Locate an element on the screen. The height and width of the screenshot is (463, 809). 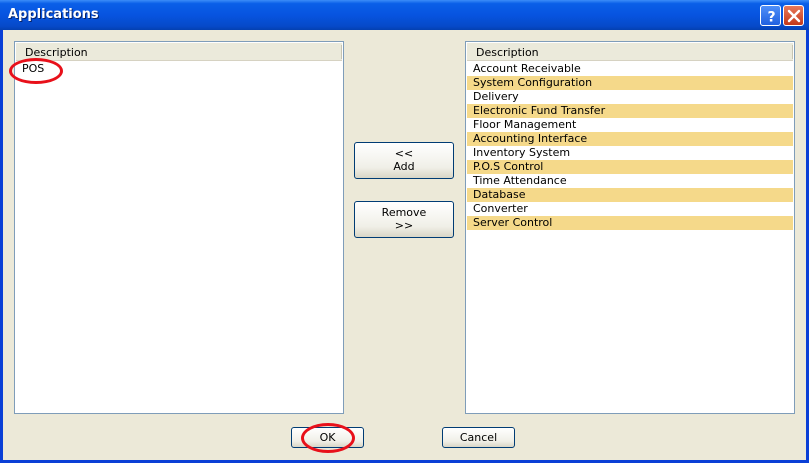
remove-button-label: Remove is located at coordinates (404, 212).